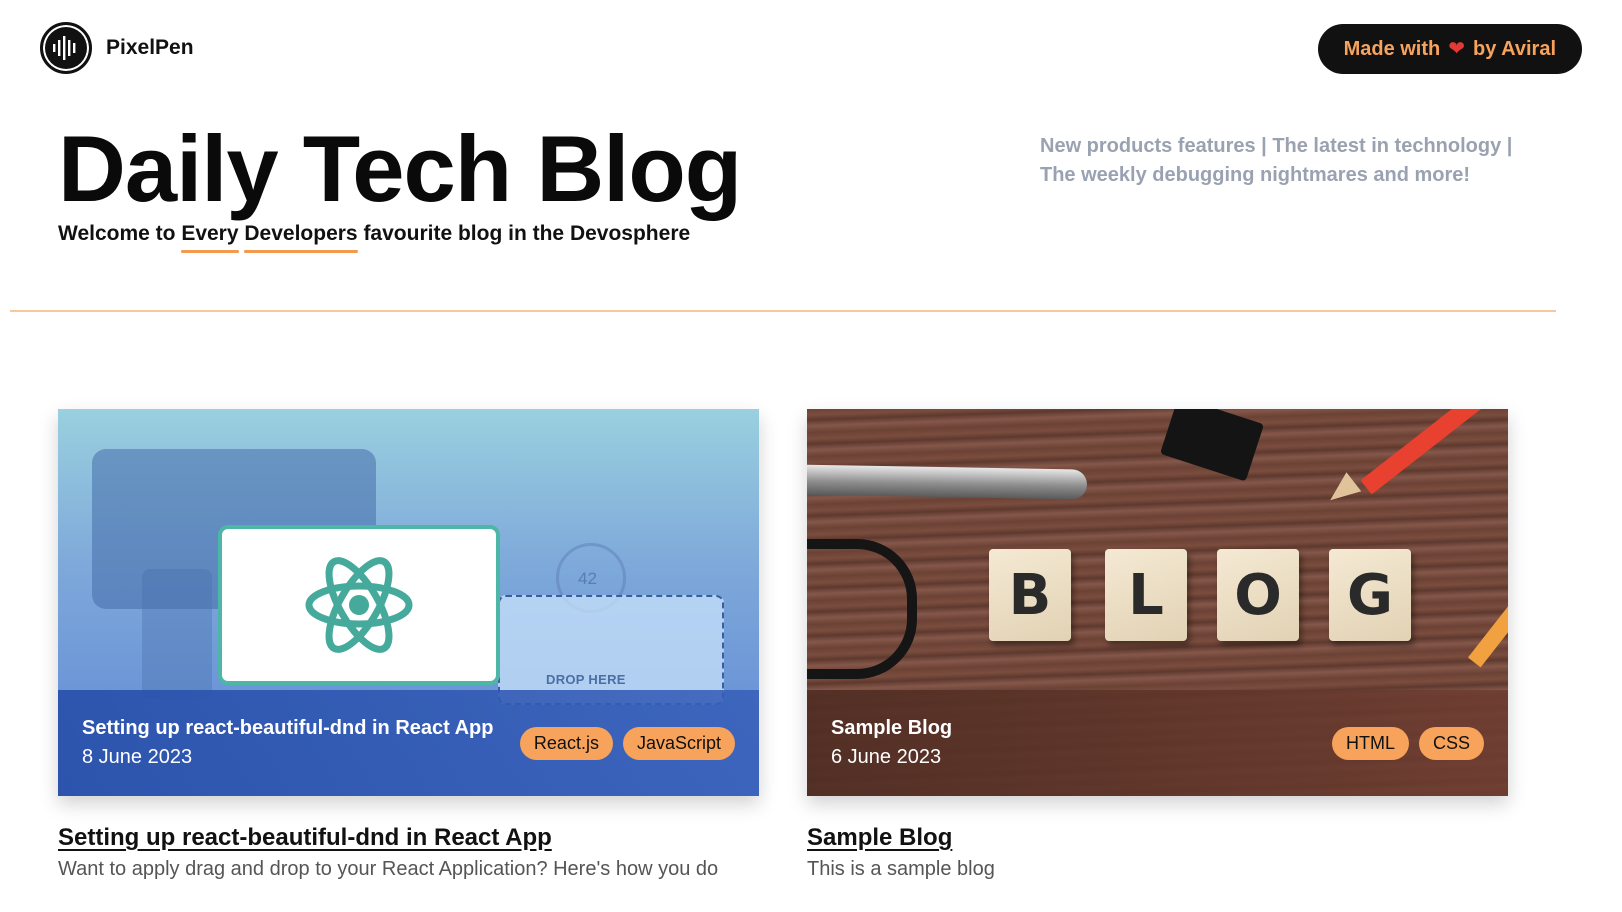  What do you see at coordinates (1392, 48) in the screenshot?
I see `made-with-prefix: Made with` at bounding box center [1392, 48].